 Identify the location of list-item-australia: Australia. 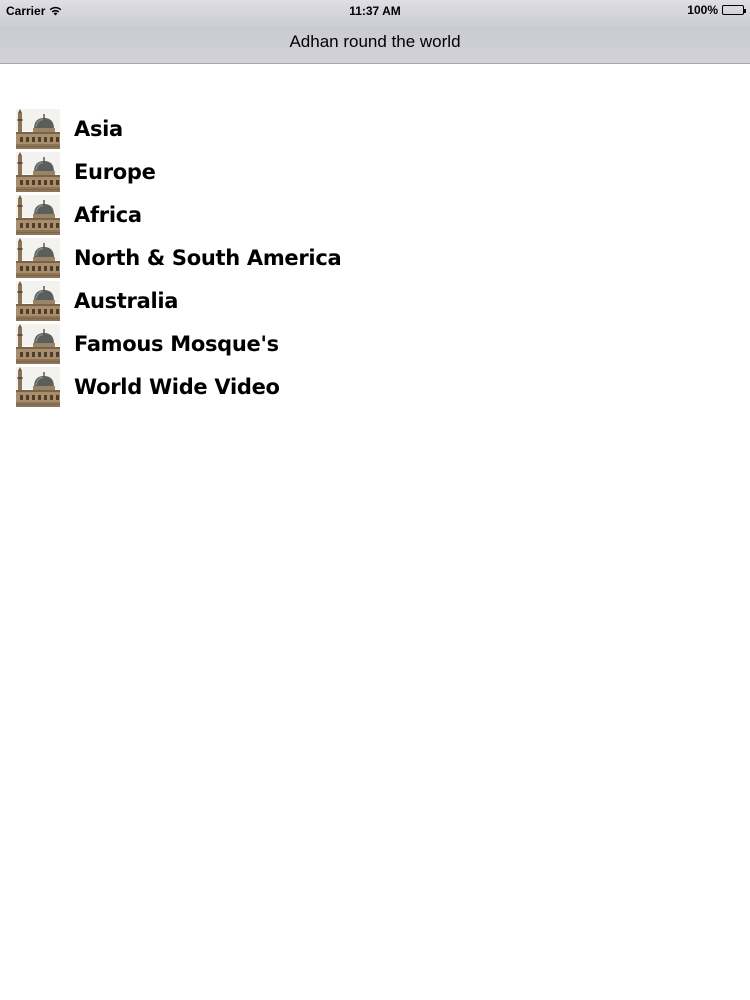
(178, 300).